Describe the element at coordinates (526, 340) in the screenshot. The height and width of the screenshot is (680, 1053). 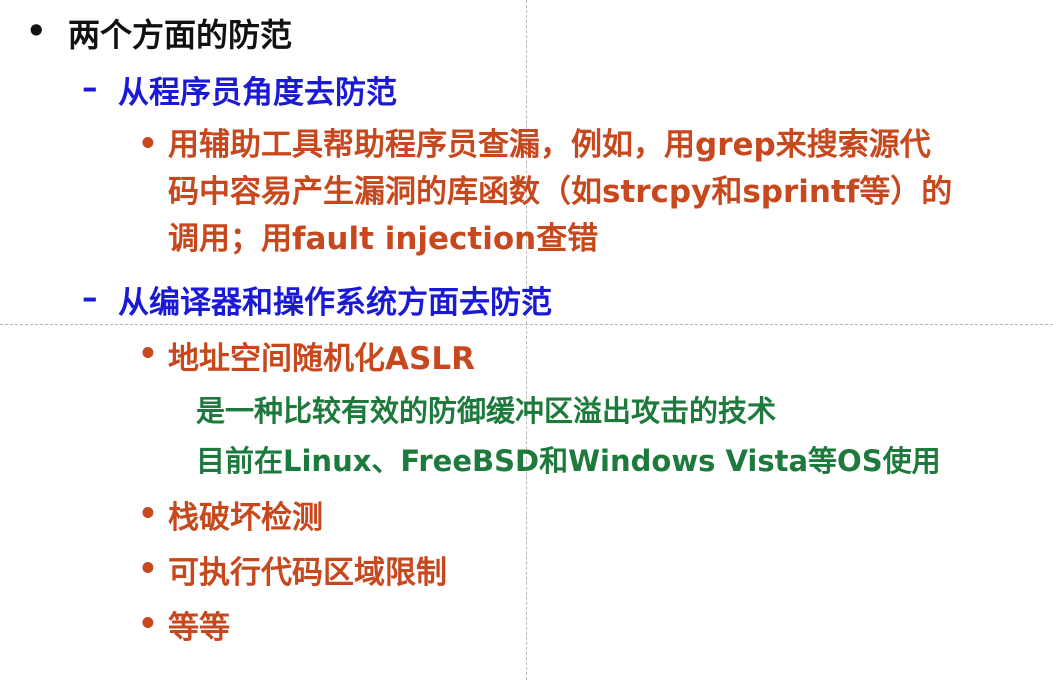
I see `vertical-guide-line` at that location.